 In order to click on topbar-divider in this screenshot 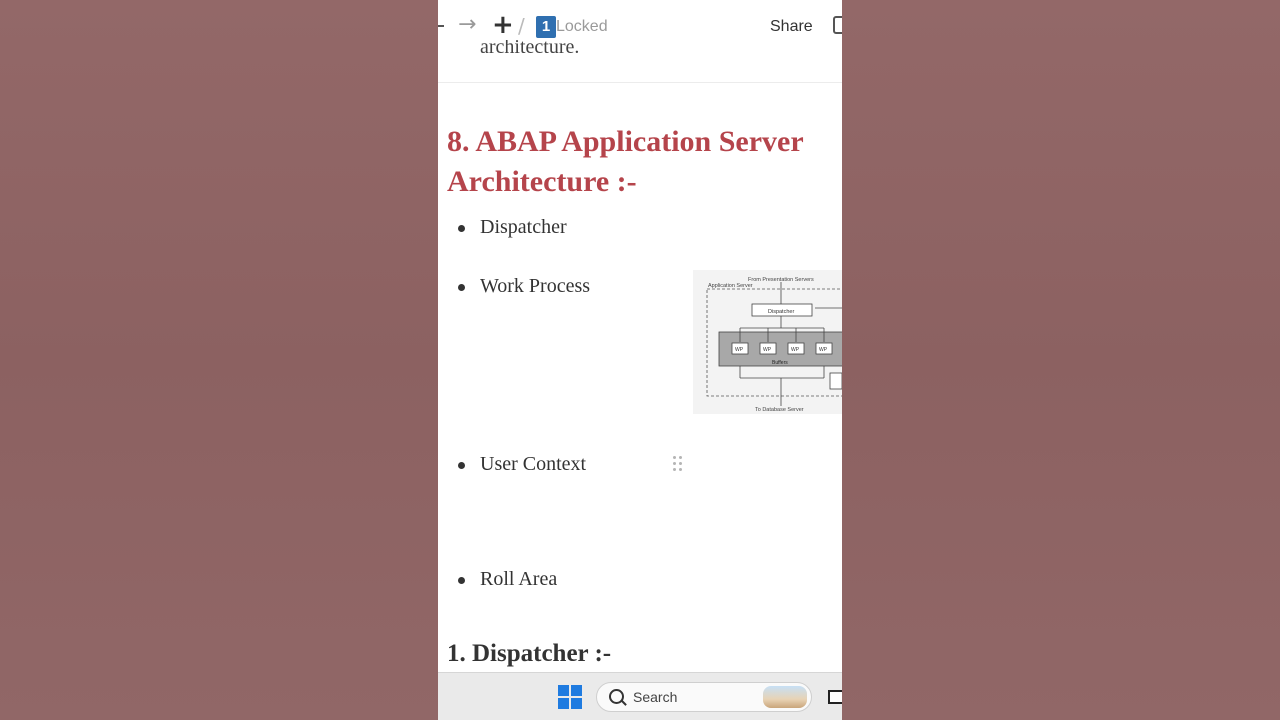, I will do `click(640, 82)`.